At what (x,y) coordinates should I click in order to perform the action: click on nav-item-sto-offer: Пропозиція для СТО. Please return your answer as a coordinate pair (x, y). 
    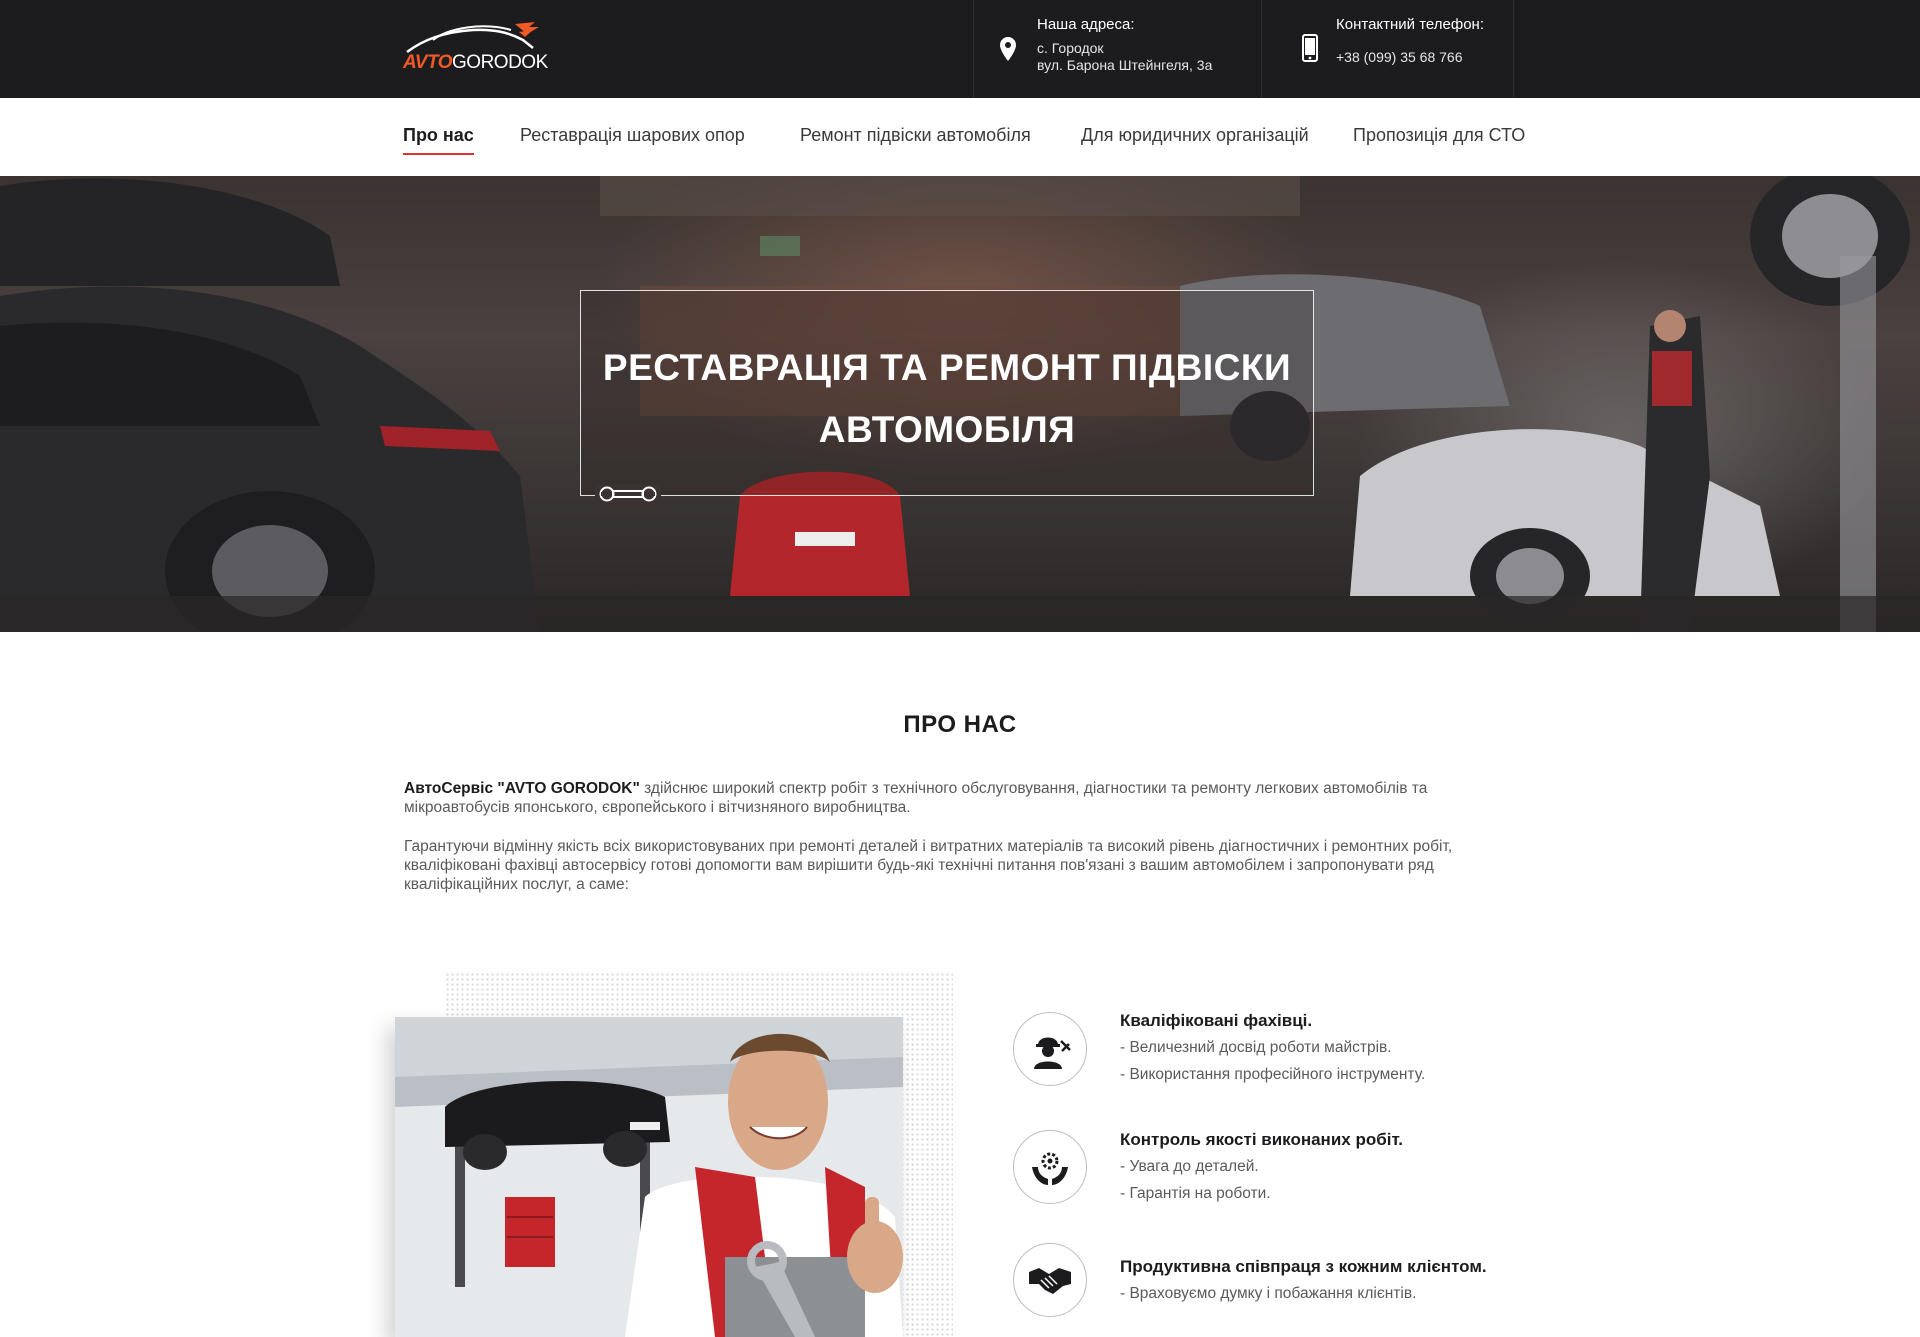
    Looking at the image, I should click on (1439, 135).